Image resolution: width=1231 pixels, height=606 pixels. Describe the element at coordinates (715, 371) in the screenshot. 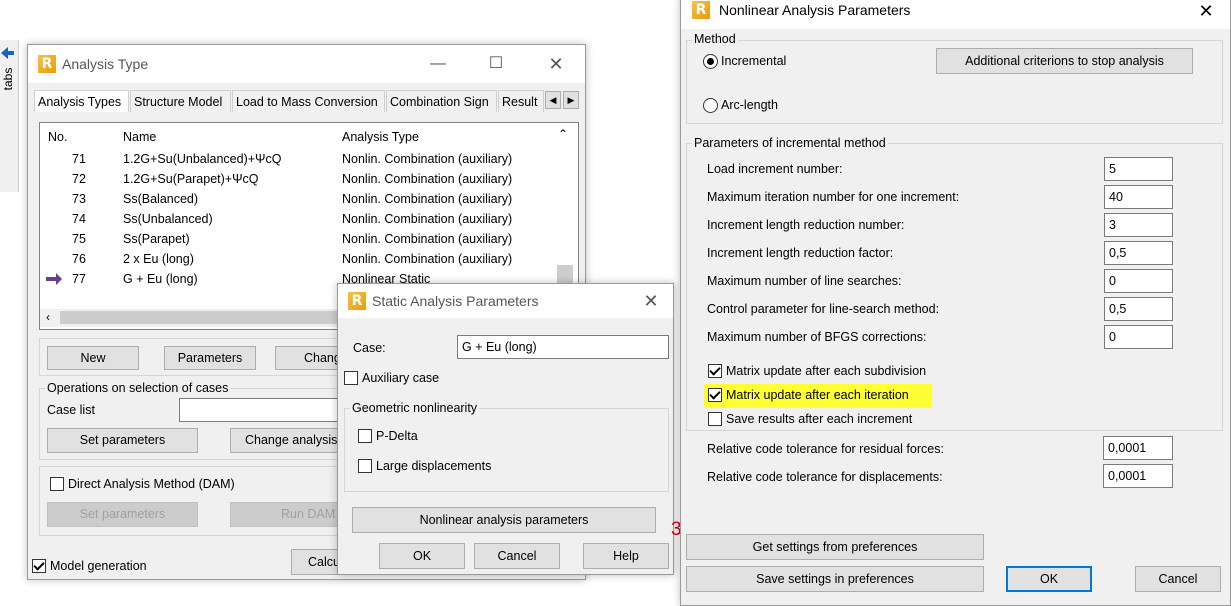

I see `matrix-update-subdivision-checkbox` at that location.